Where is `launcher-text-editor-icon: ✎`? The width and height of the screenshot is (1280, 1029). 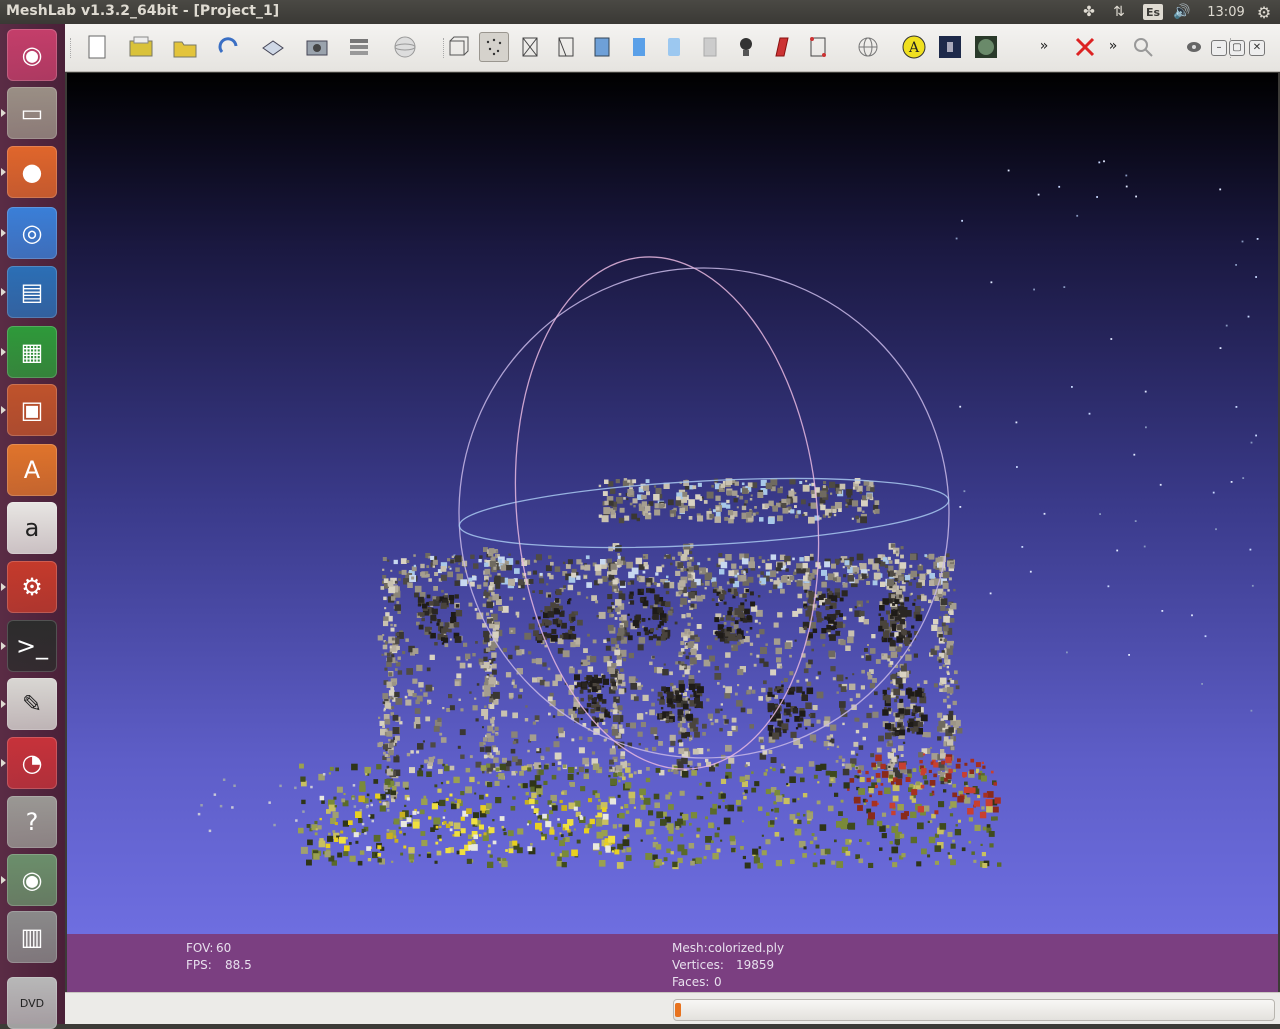
launcher-text-editor-icon: ✎ is located at coordinates (32, 704).